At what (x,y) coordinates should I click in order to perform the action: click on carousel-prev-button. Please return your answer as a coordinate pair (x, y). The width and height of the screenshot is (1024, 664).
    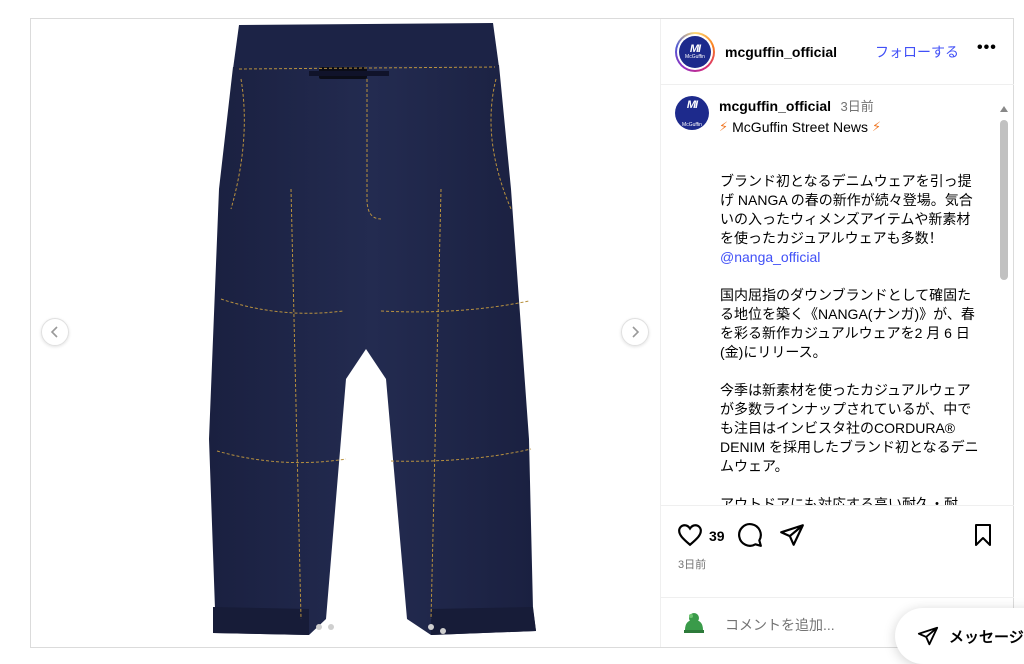
    Looking at the image, I should click on (55, 332).